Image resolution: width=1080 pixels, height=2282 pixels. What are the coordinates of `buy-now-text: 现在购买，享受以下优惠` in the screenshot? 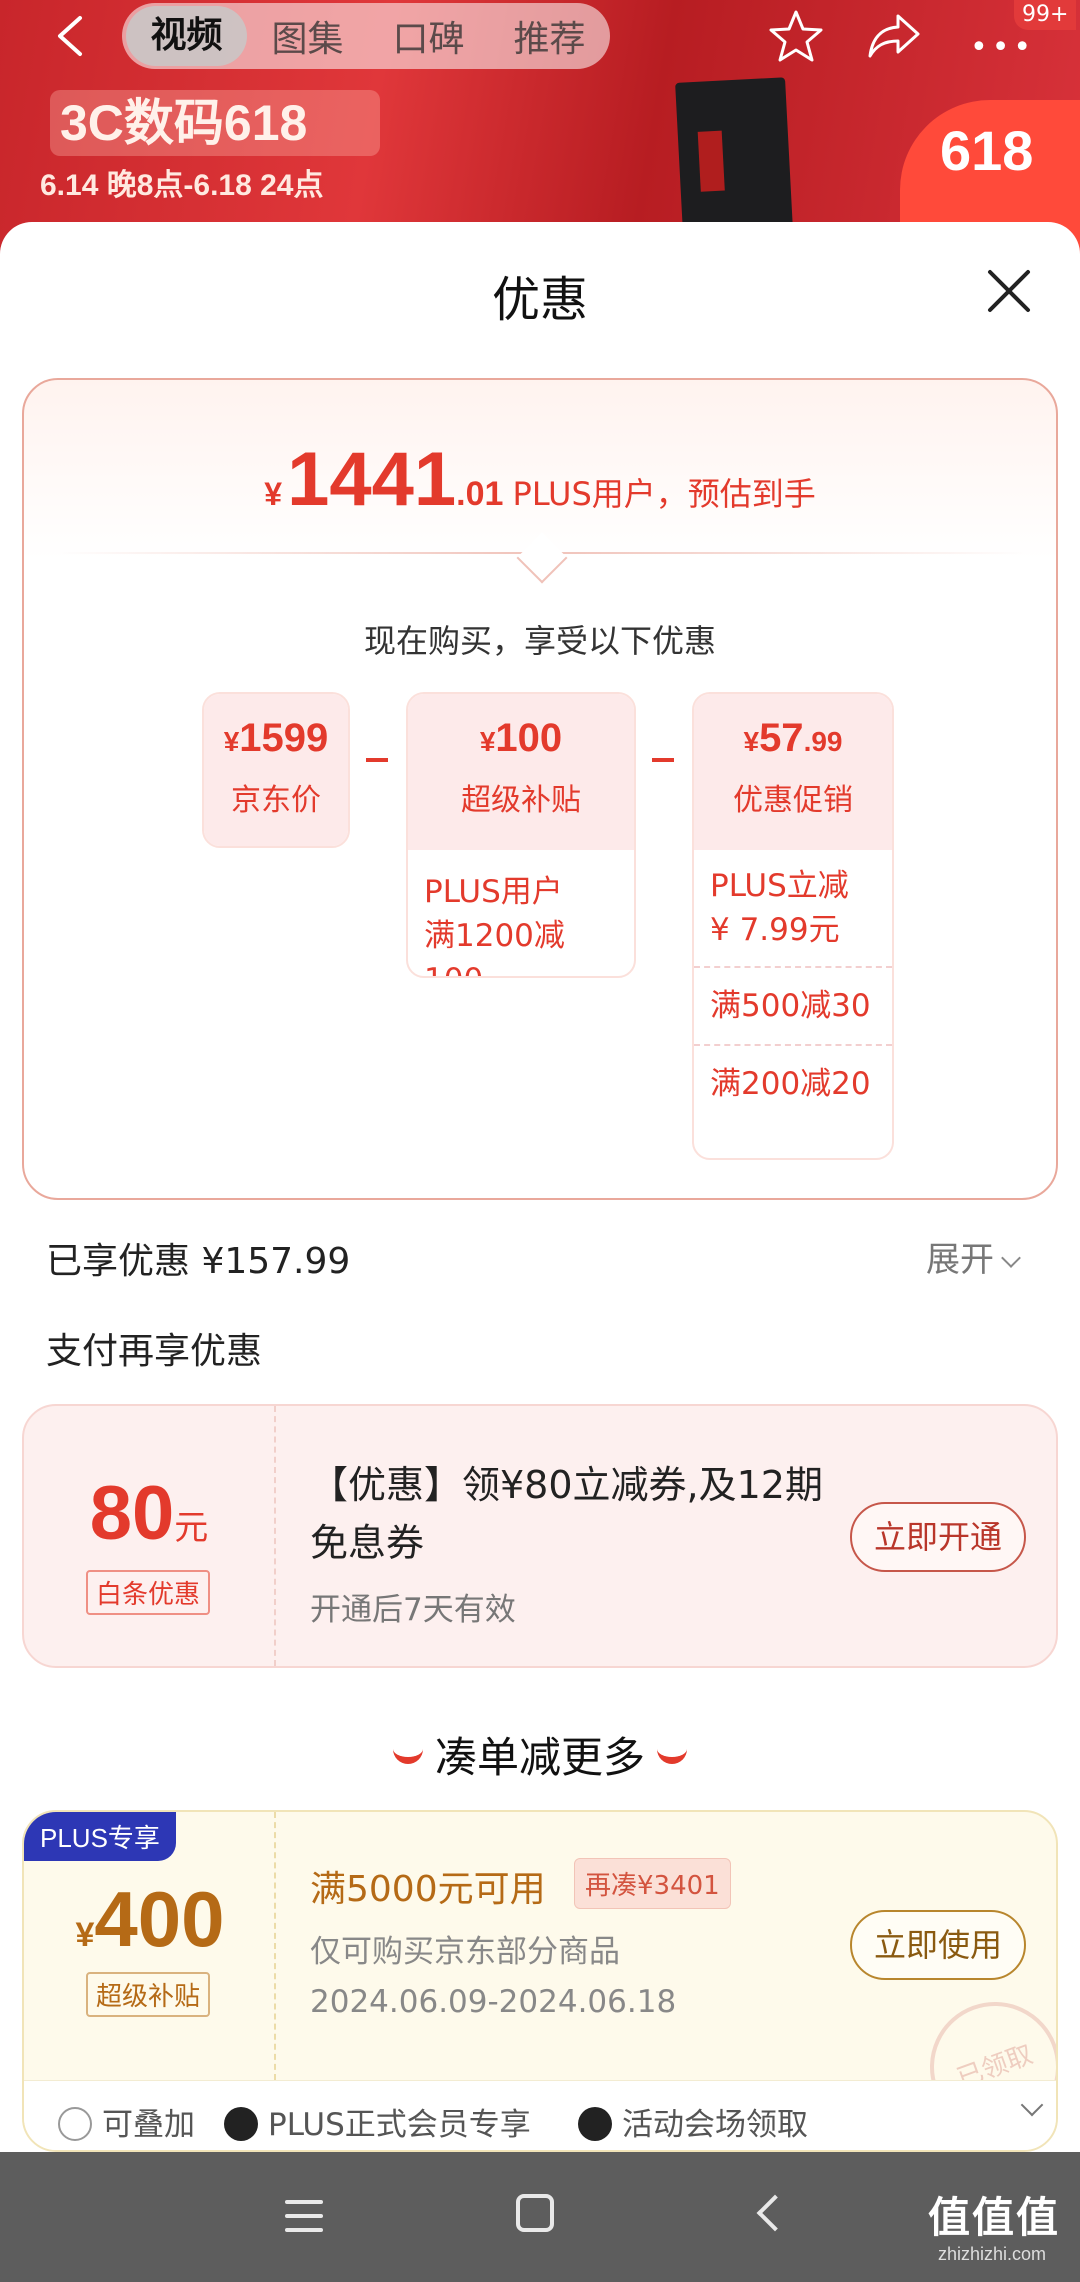 It's located at (539, 641).